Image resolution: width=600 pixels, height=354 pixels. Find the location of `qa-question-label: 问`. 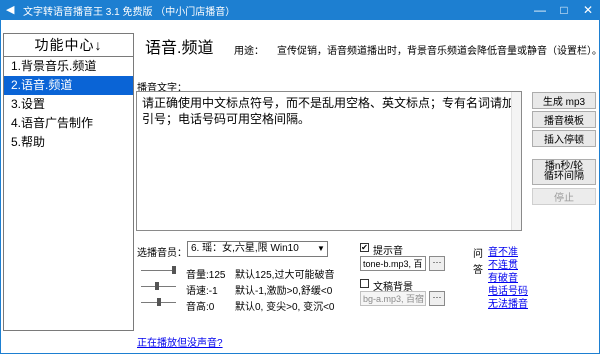

qa-question-label: 问 is located at coordinates (478, 254).